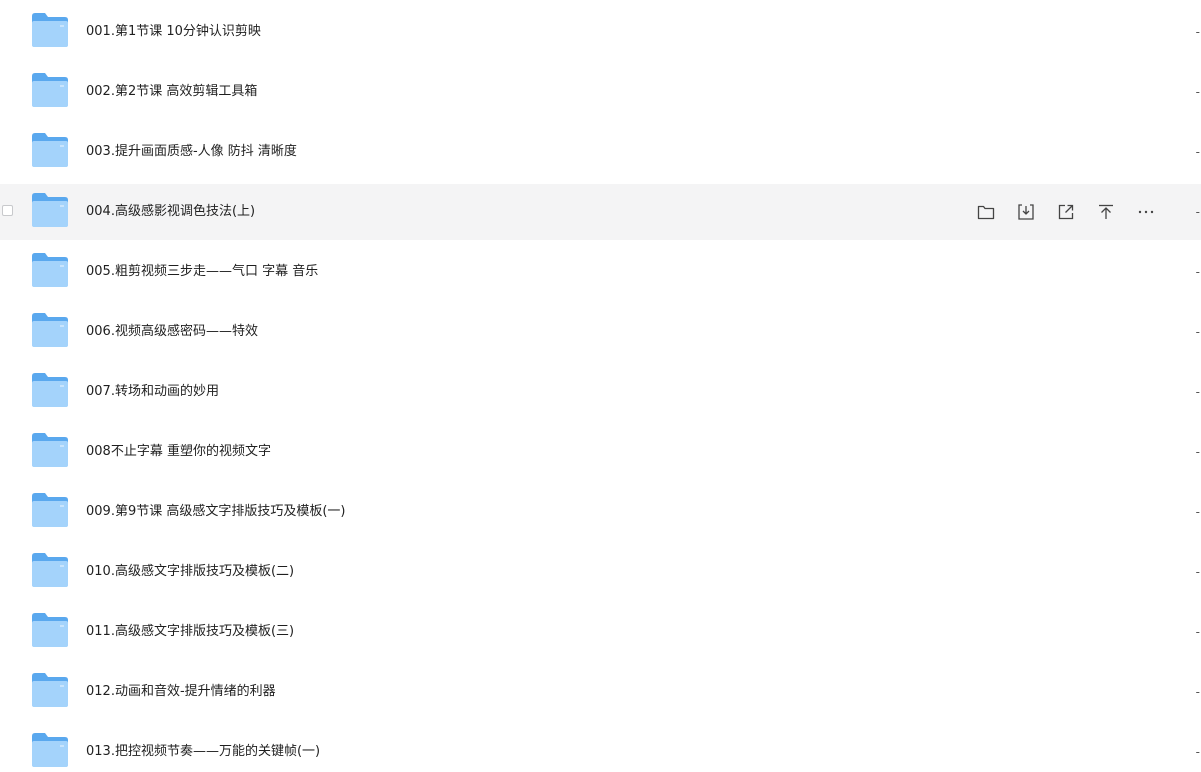  What do you see at coordinates (152, 392) in the screenshot?
I see `folder-name: 007.转场和动画的妙用` at bounding box center [152, 392].